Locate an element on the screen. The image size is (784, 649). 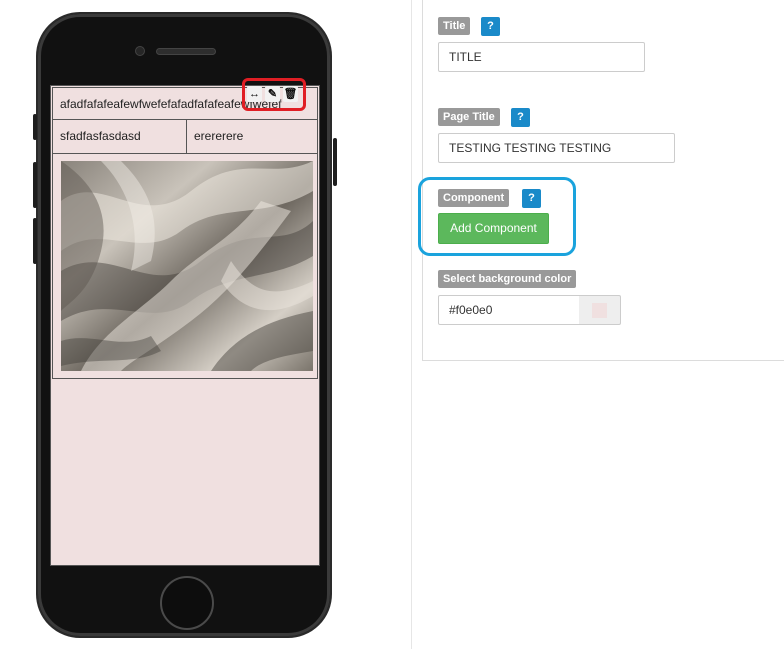
component-label: Component is located at coordinates (474, 198).